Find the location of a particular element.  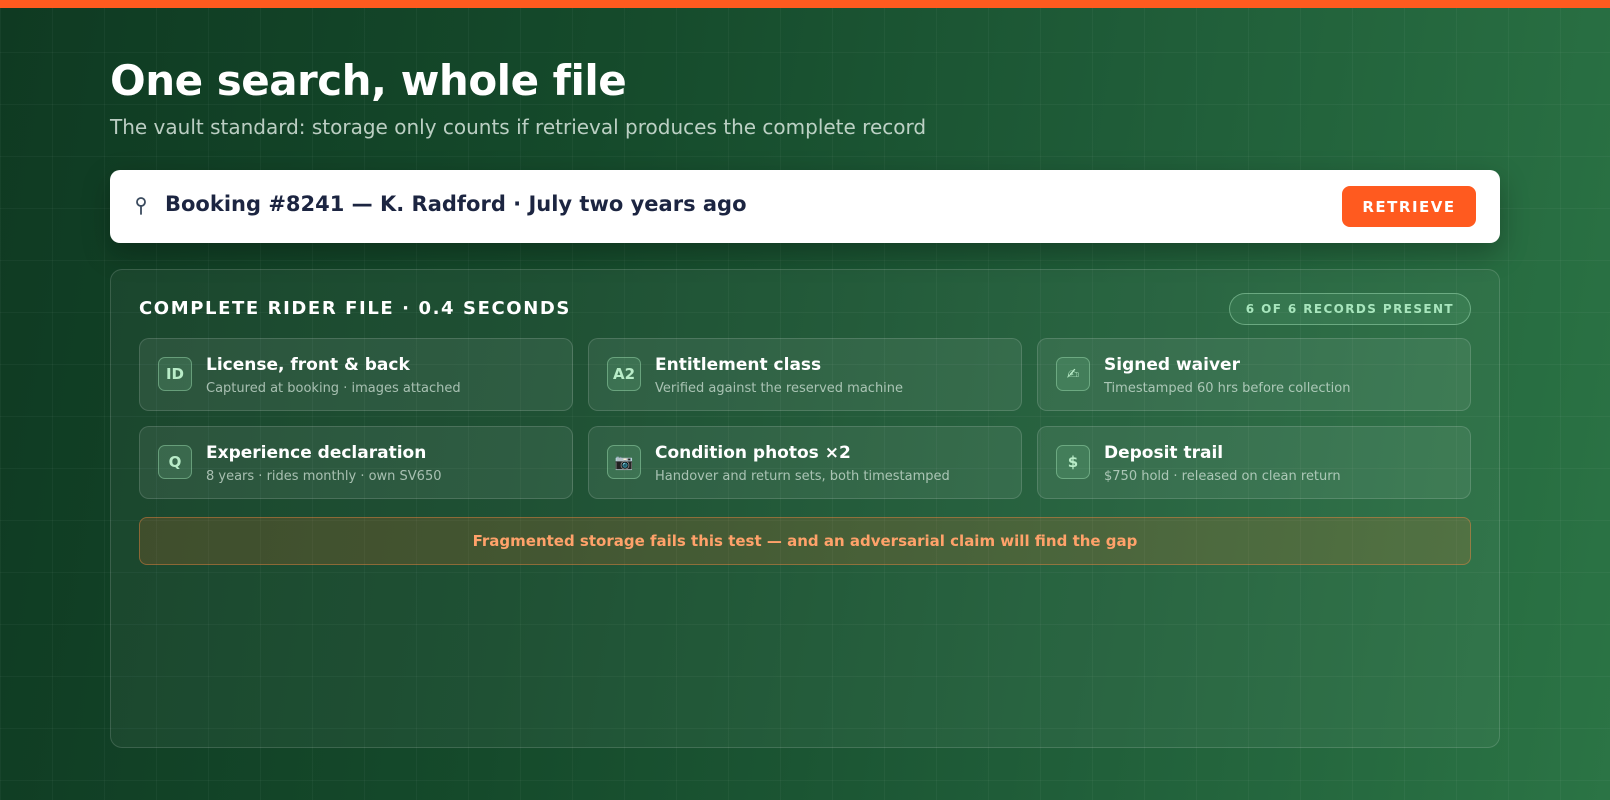

record-title: Condition photos ×2 is located at coordinates (753, 453).